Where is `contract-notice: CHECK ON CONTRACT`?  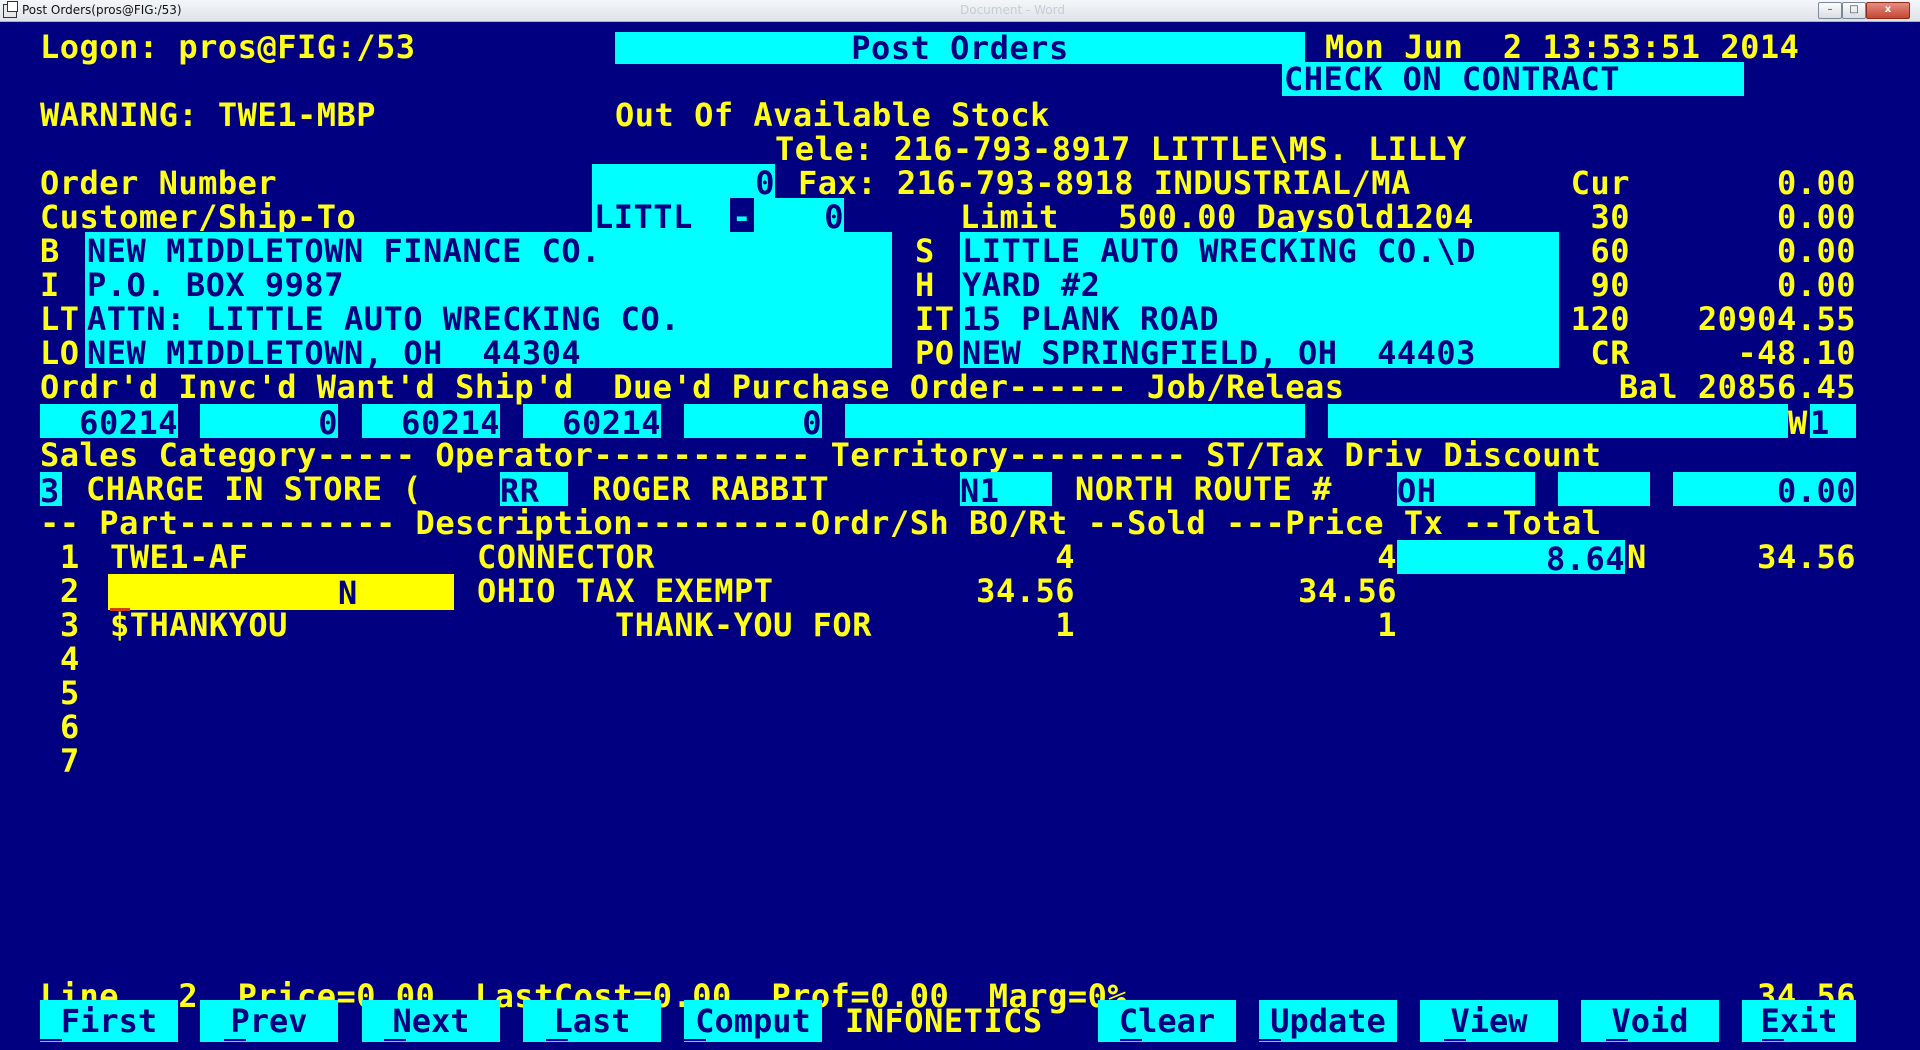
contract-notice: CHECK ON CONTRACT is located at coordinates (1513, 79).